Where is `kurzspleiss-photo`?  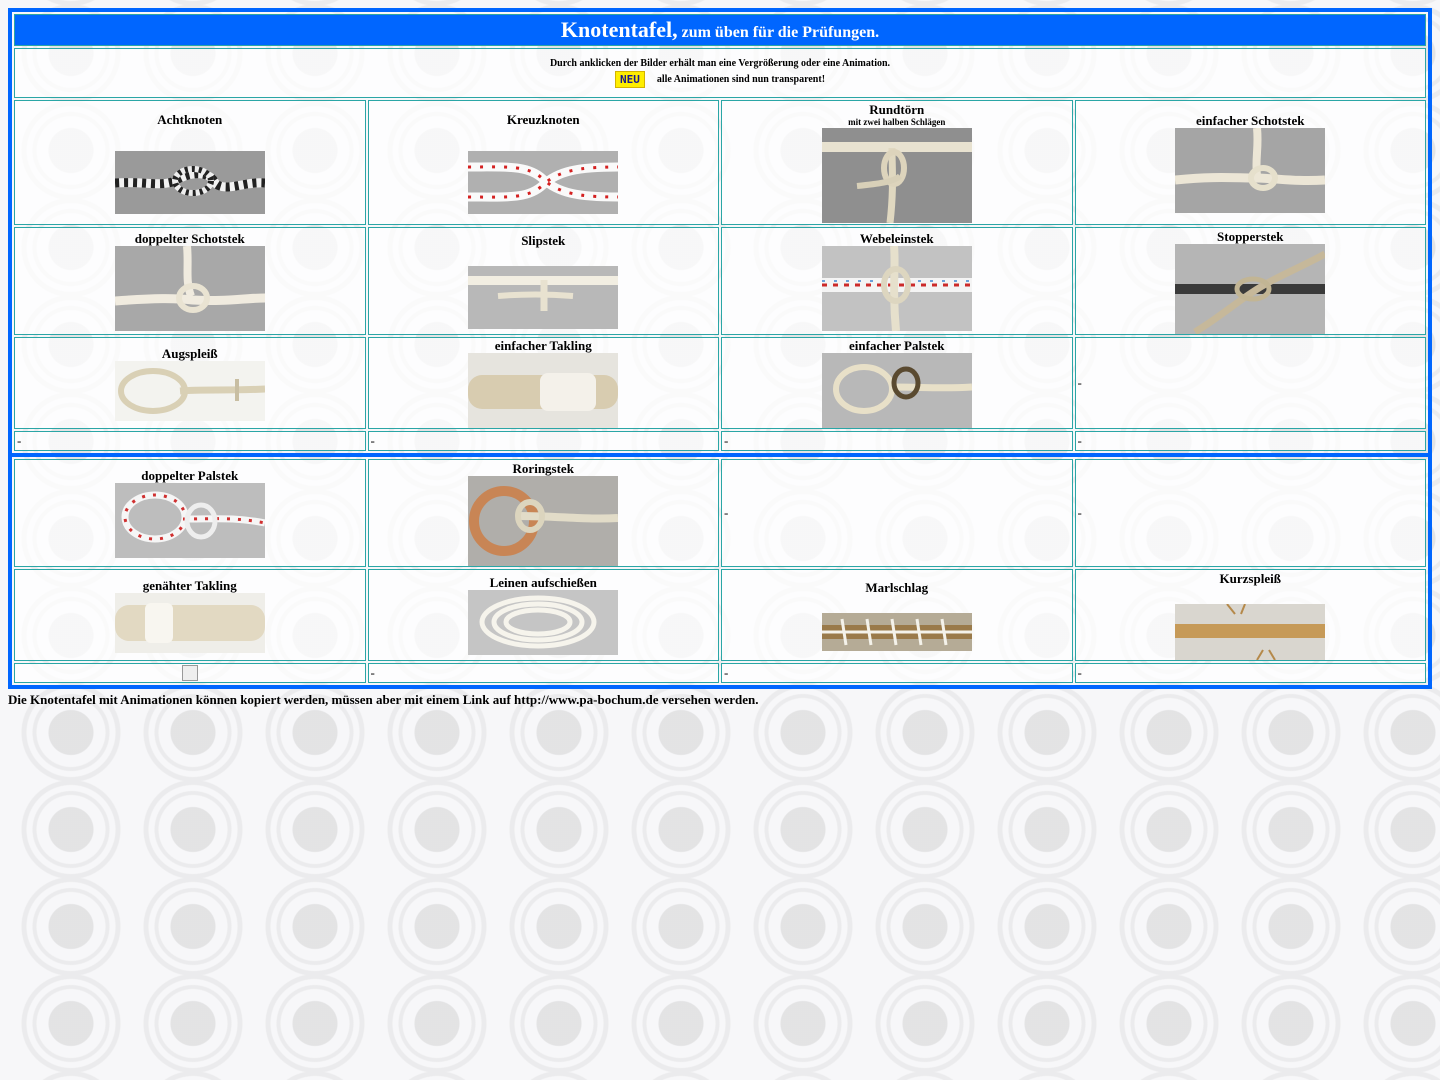
kurzspleiss-photo is located at coordinates (1250, 631).